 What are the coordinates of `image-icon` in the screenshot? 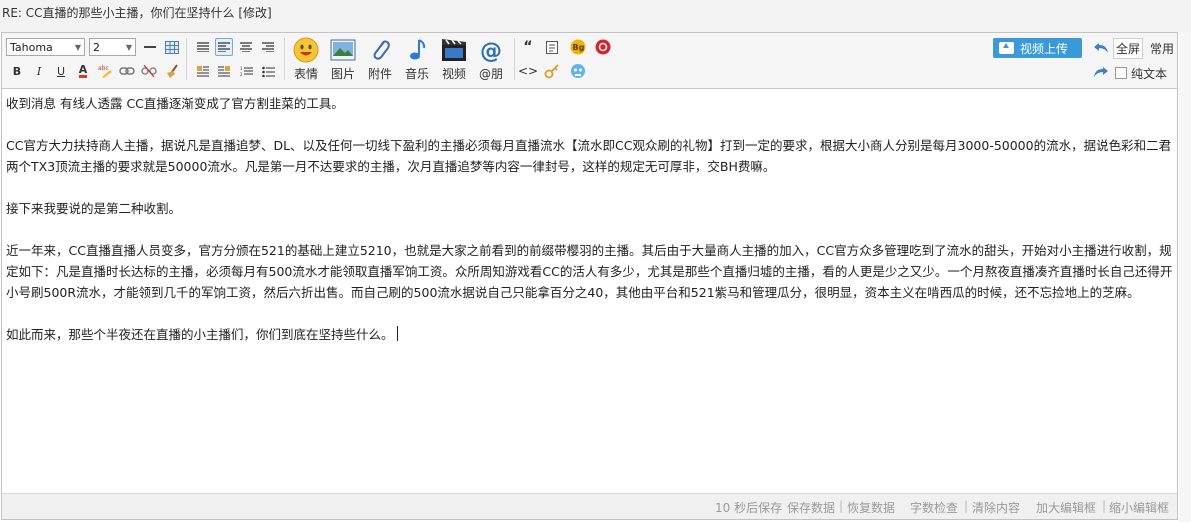 It's located at (343, 50).